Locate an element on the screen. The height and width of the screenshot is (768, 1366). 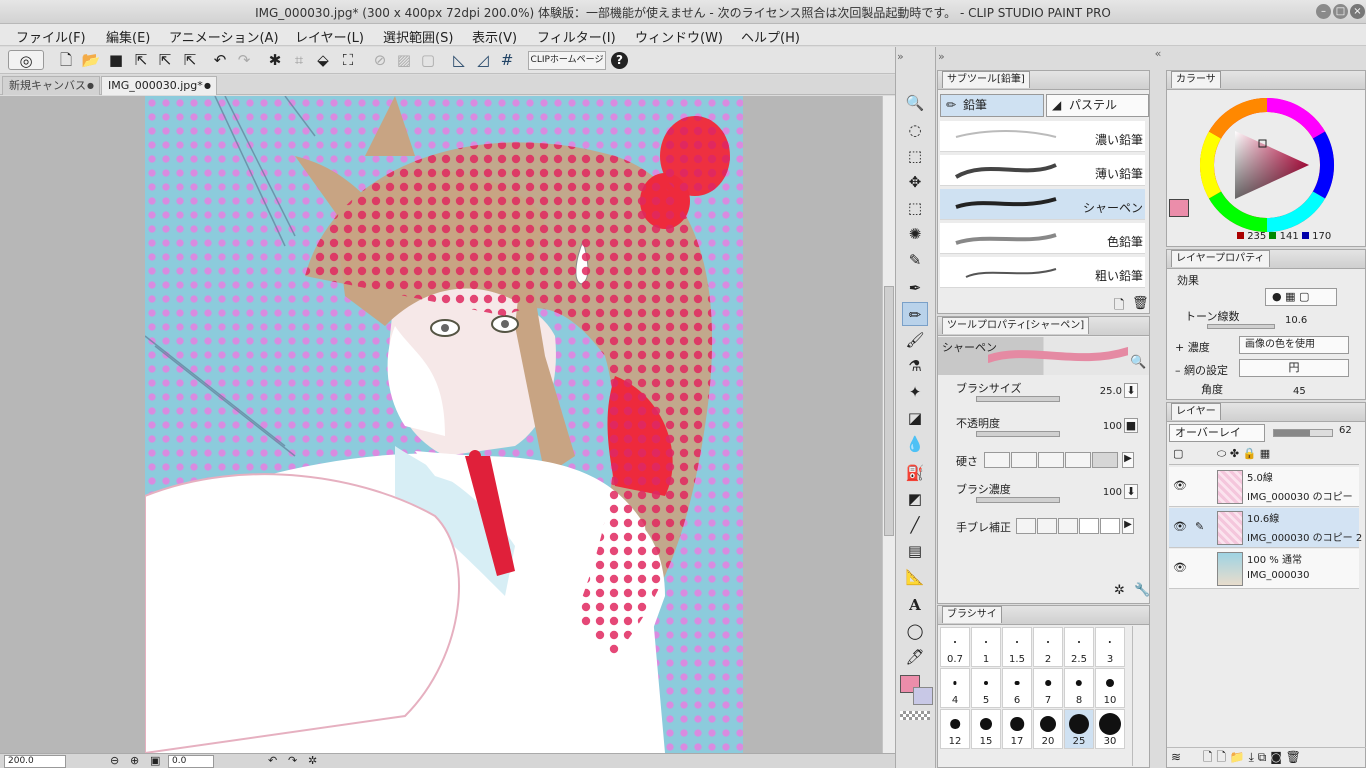
brush-size-8: 8 is located at coordinates (1079, 688).